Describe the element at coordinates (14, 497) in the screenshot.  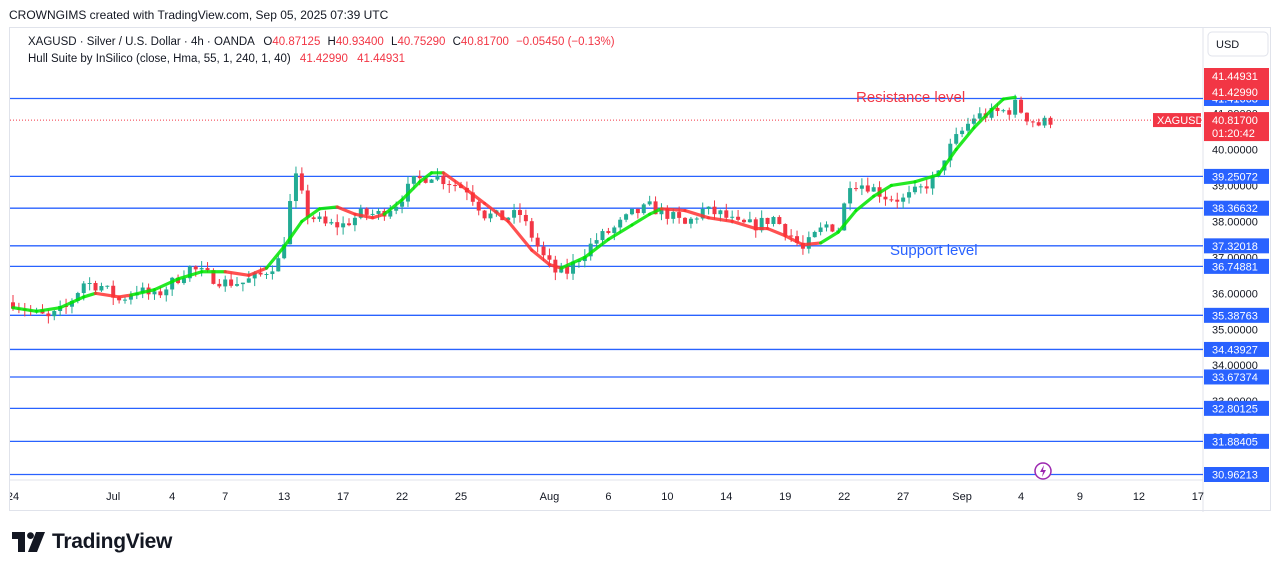
I see `x-tick-label: 24` at that location.